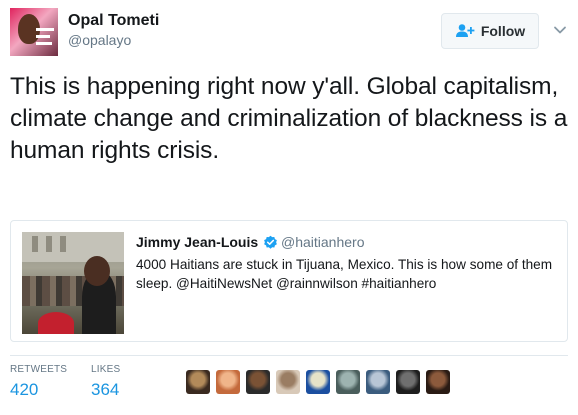  What do you see at coordinates (73, 283) in the screenshot?
I see `quoted-tweet-photo` at bounding box center [73, 283].